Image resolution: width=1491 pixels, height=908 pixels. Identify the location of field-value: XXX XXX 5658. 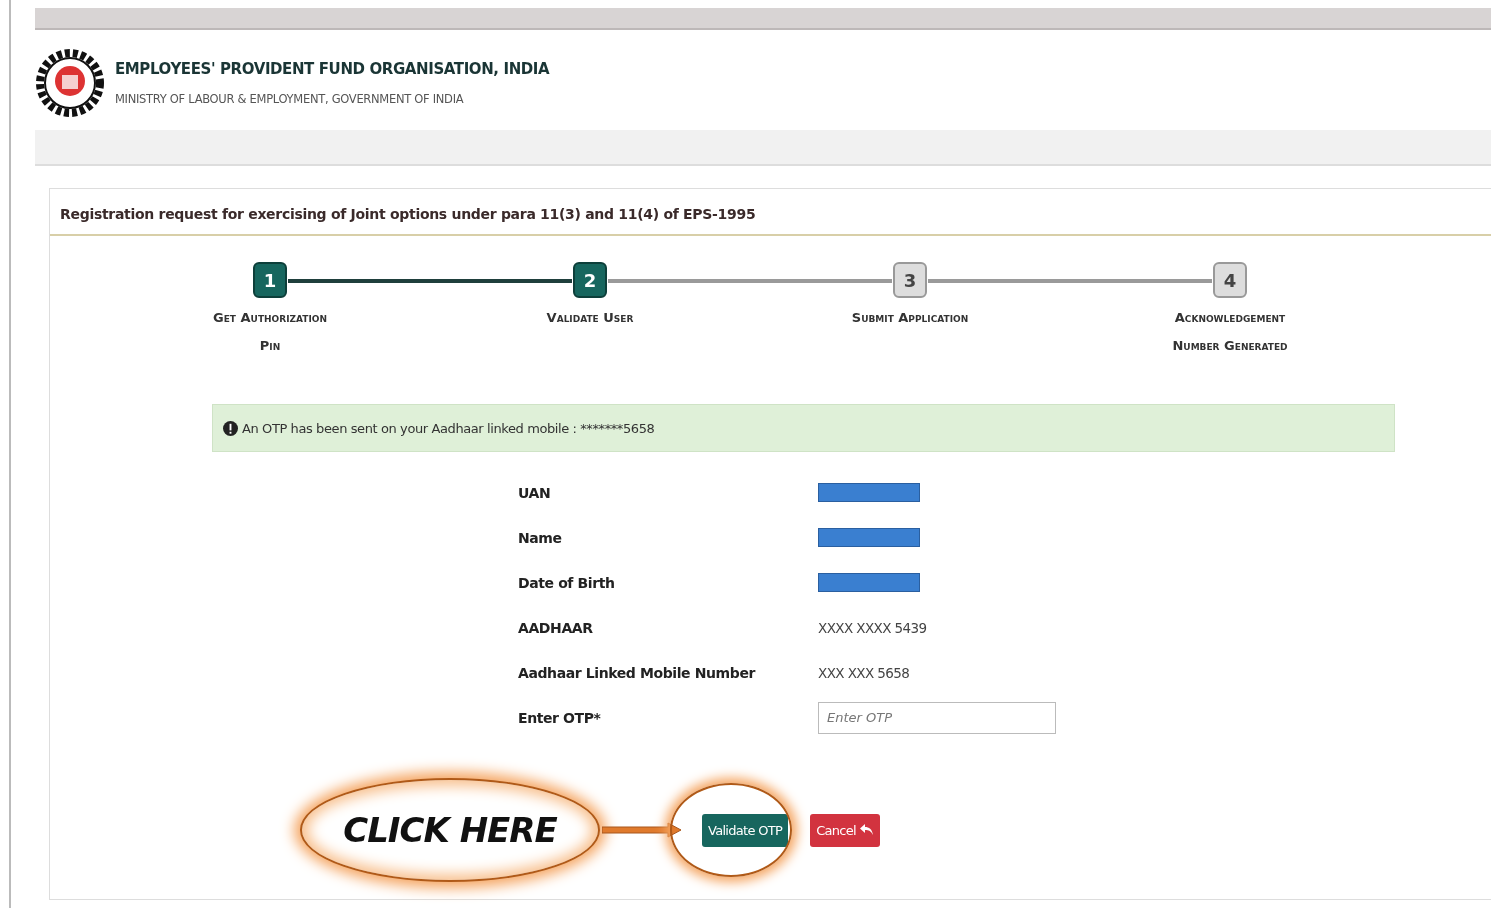
(864, 672).